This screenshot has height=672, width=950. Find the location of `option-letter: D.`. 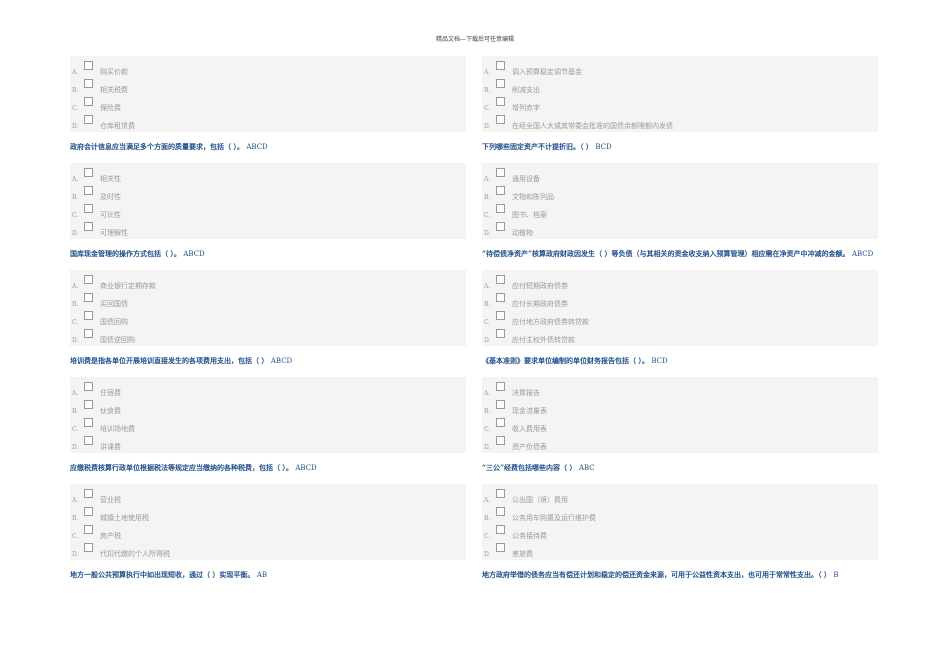

option-letter: D. is located at coordinates (75, 340).